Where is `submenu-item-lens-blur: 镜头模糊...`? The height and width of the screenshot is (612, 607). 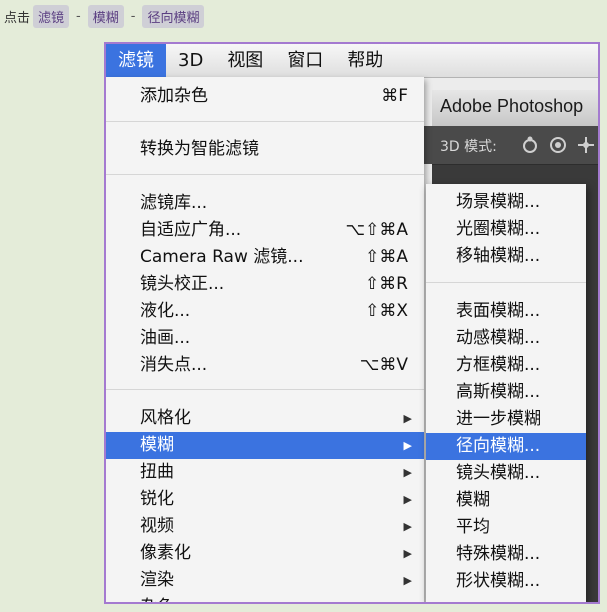
submenu-item-lens-blur: 镜头模糊... is located at coordinates (506, 473).